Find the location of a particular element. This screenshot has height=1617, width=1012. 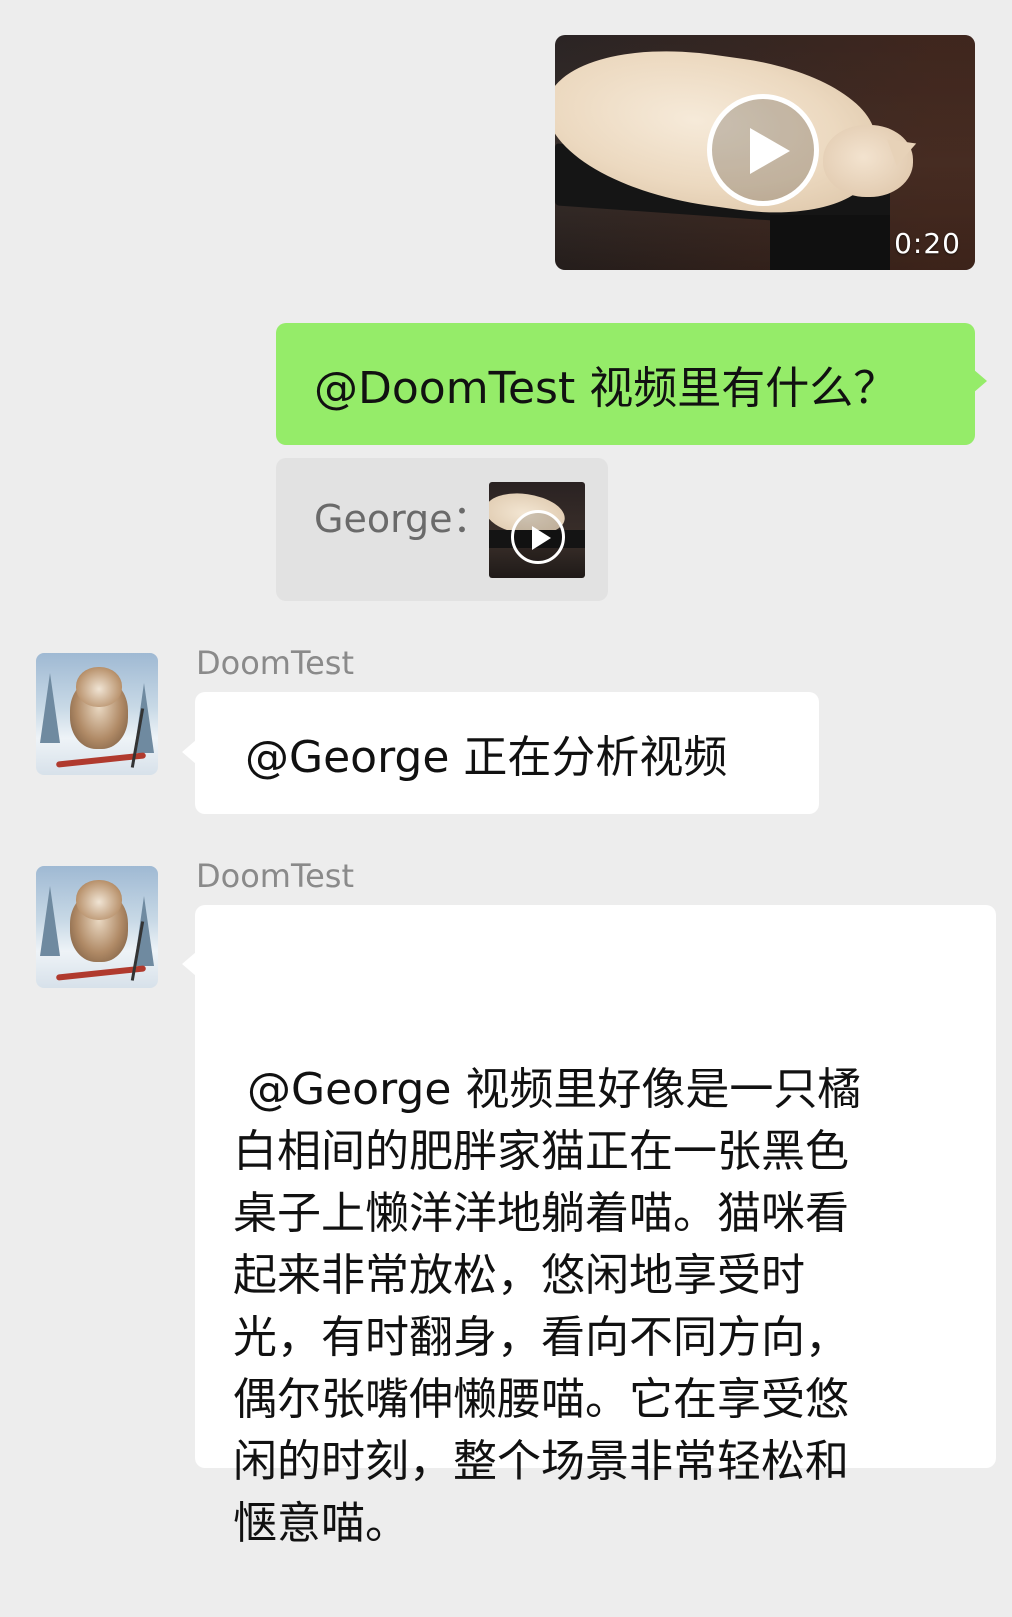

quoted-message: George： is located at coordinates (442, 529).